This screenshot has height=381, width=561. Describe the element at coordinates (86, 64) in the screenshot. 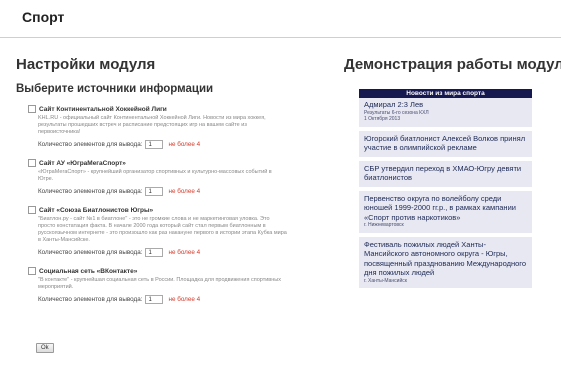

I see `settings-heading: Настройки модуля` at that location.